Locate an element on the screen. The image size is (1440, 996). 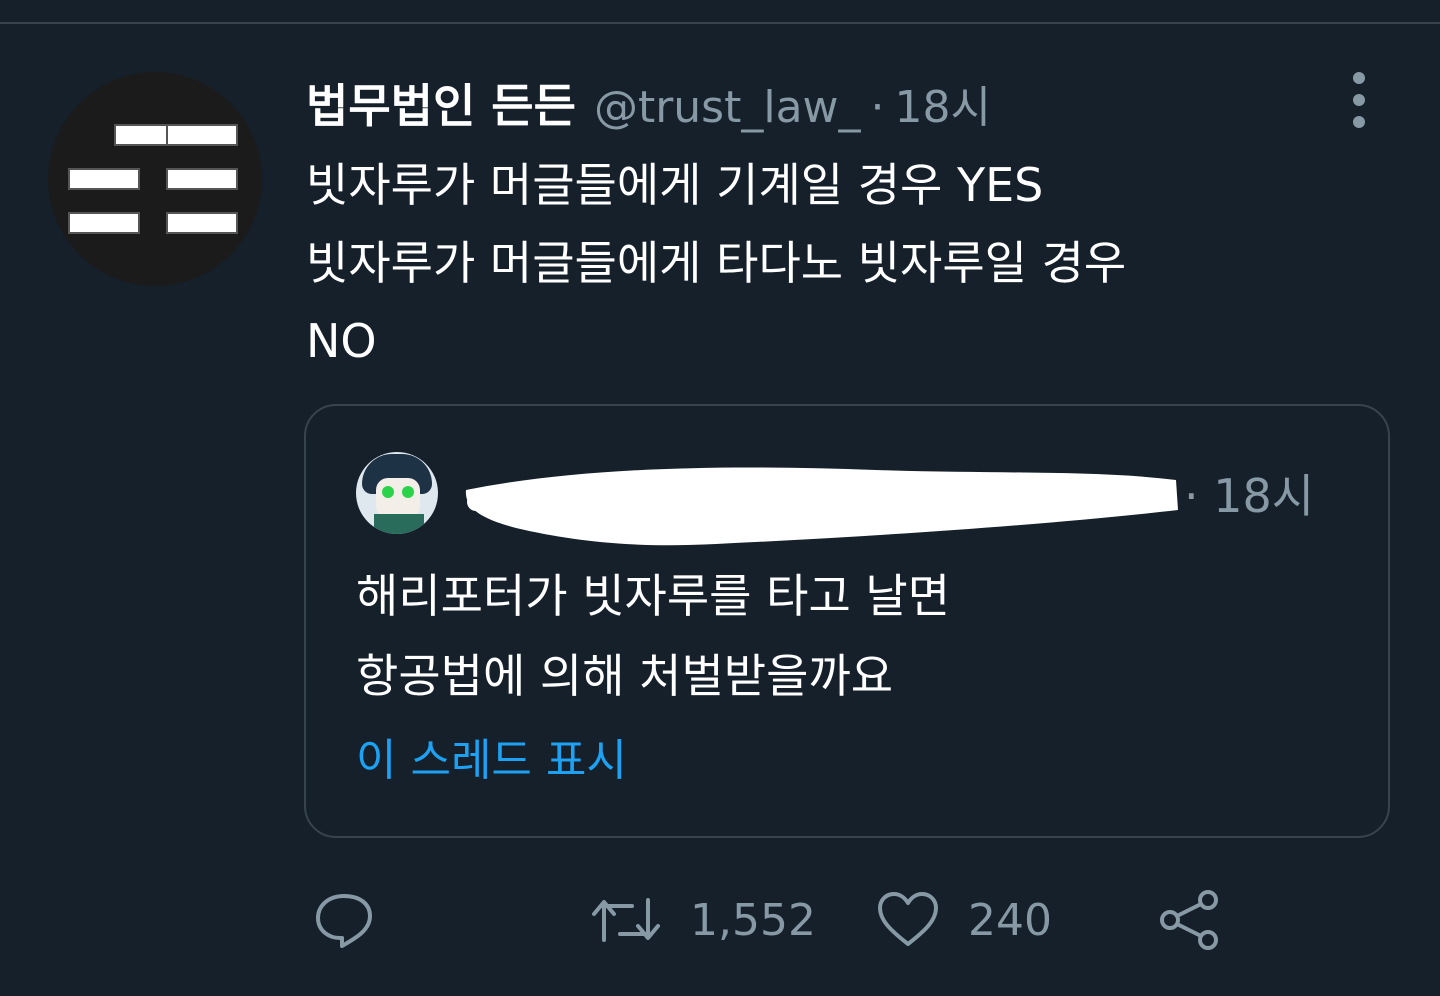
like-button: 240 is located at coordinates (964, 920).